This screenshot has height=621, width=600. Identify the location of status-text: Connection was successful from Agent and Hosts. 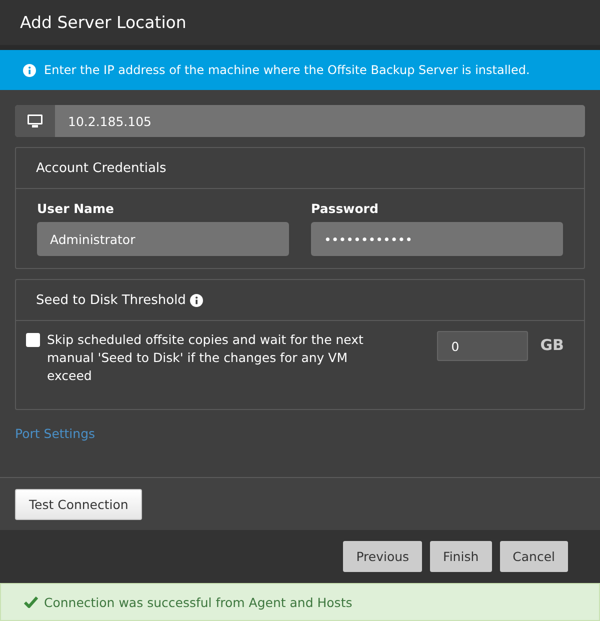
(198, 602).